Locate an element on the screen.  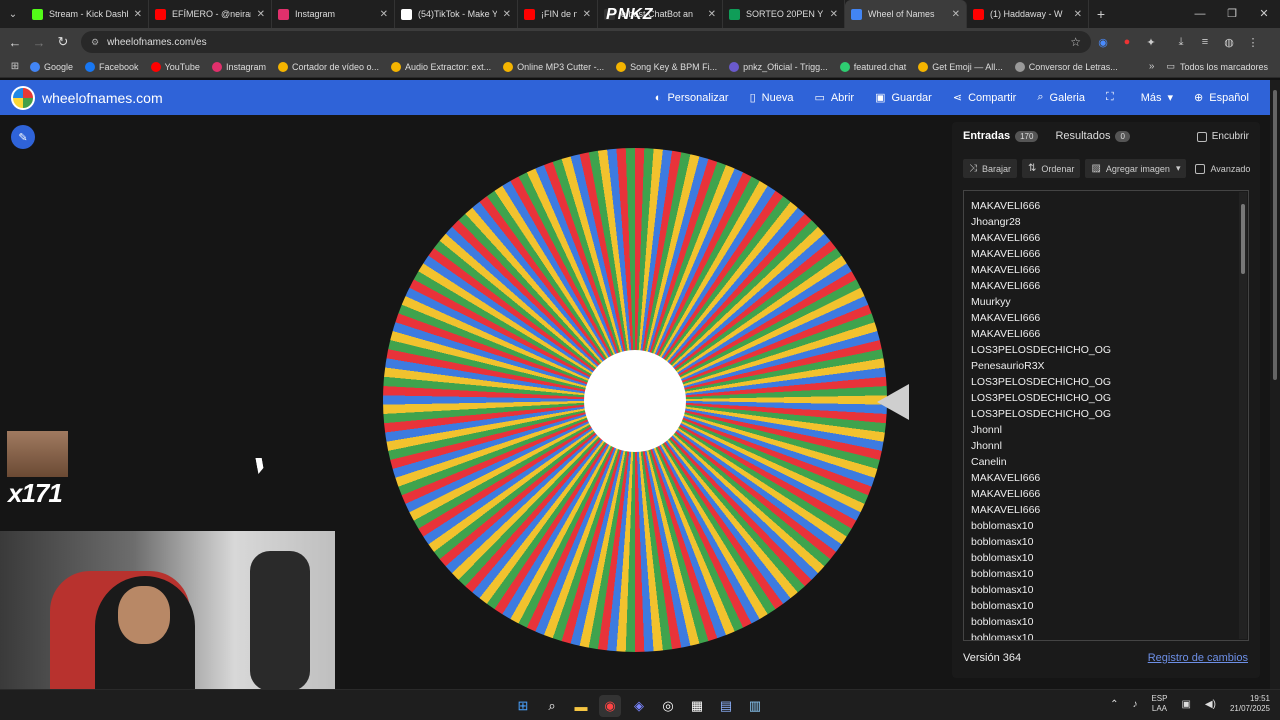
bookmark-item: Instagram is located at coordinates (238, 66).